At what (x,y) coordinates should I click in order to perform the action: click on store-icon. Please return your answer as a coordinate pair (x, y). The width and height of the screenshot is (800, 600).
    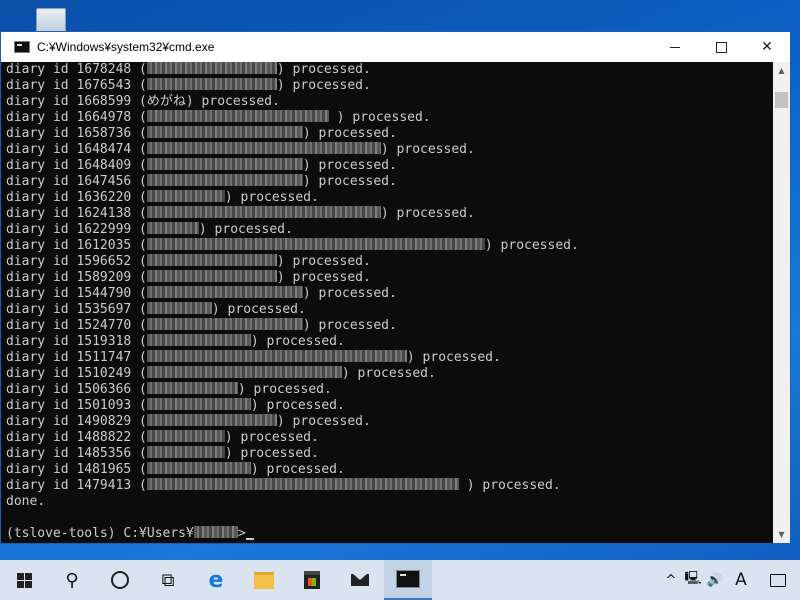
    Looking at the image, I should click on (312, 580).